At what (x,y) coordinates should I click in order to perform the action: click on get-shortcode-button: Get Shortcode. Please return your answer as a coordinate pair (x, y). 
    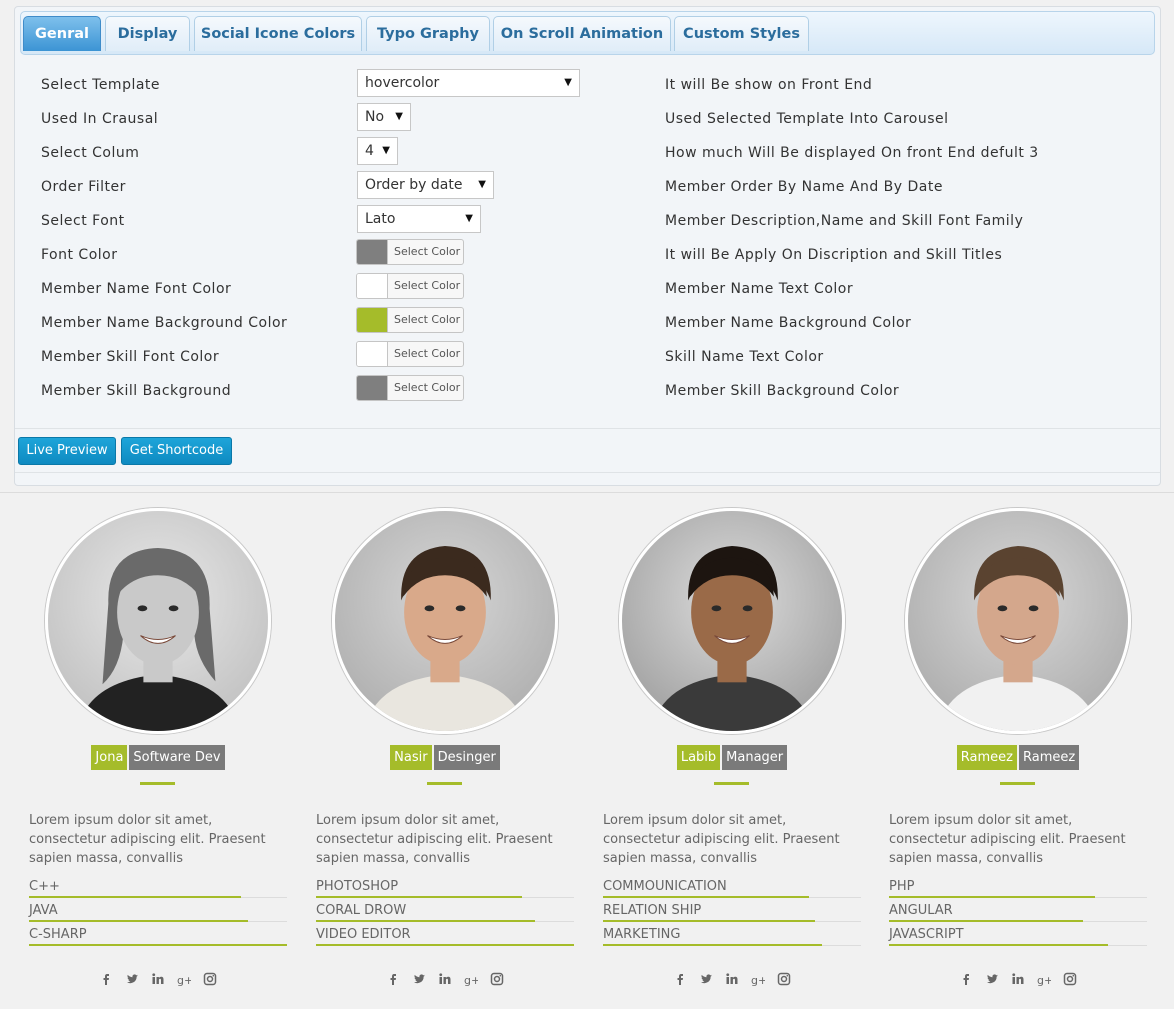
    Looking at the image, I should click on (176, 451).